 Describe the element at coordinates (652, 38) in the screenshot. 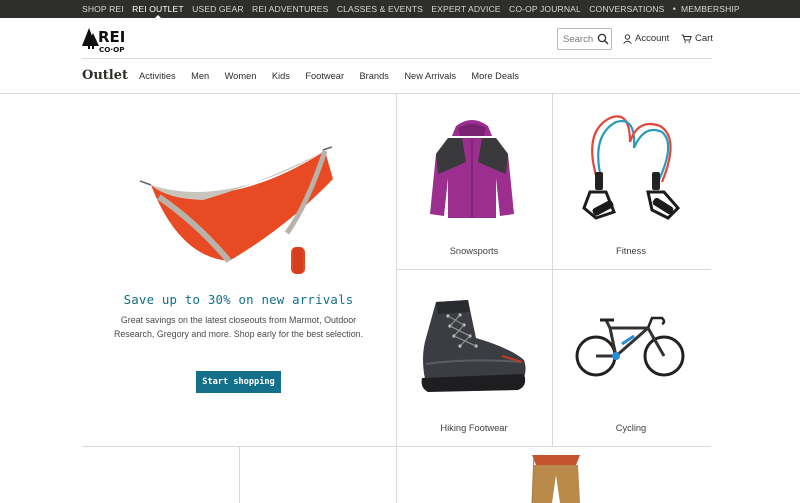

I see `account-label: Account` at that location.